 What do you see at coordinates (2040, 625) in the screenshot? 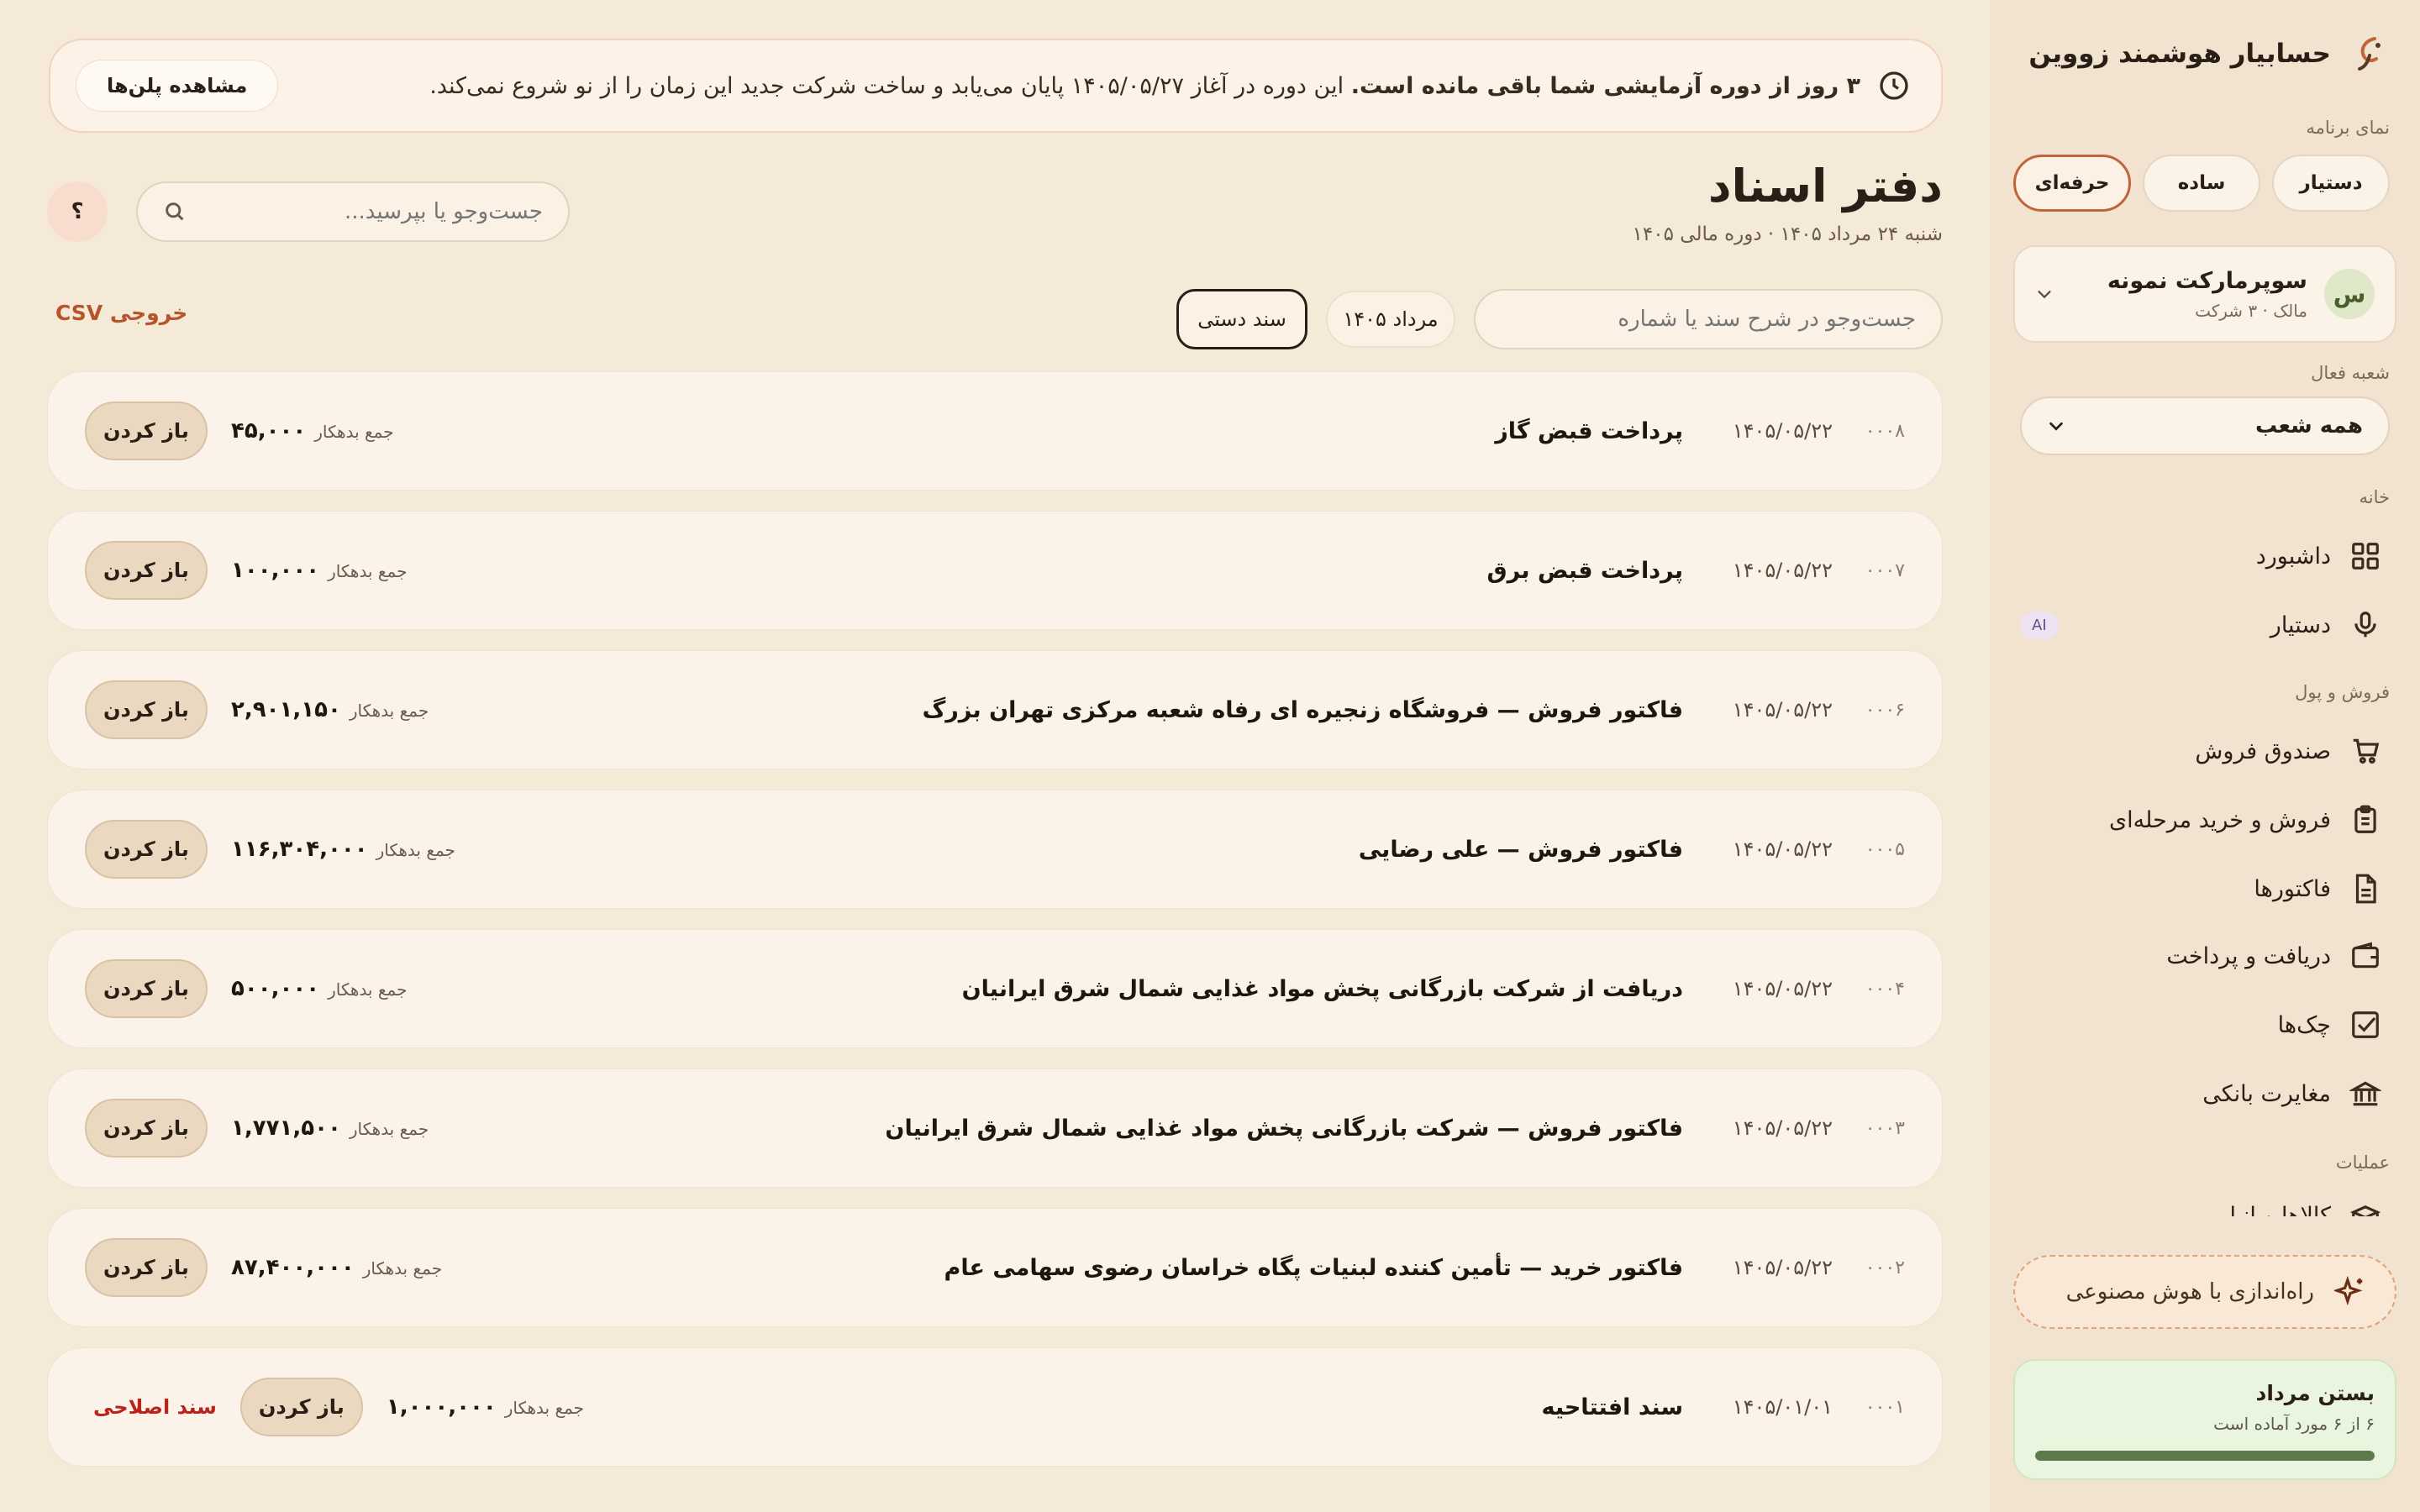
I see `ai-badge: AI` at bounding box center [2040, 625].